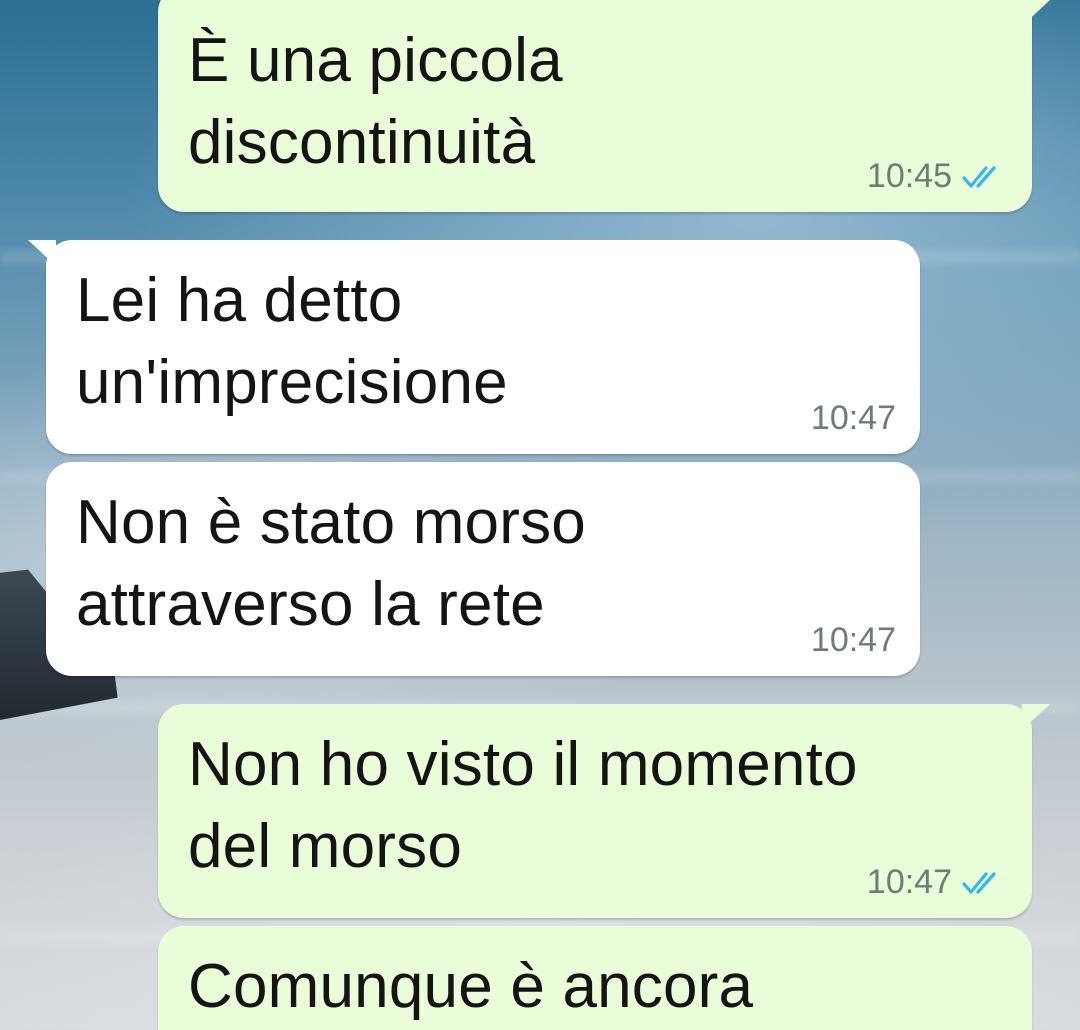 This screenshot has height=1030, width=1080. Describe the element at coordinates (523, 805) in the screenshot. I see `message-text: Non ho visto il momento del morso` at that location.